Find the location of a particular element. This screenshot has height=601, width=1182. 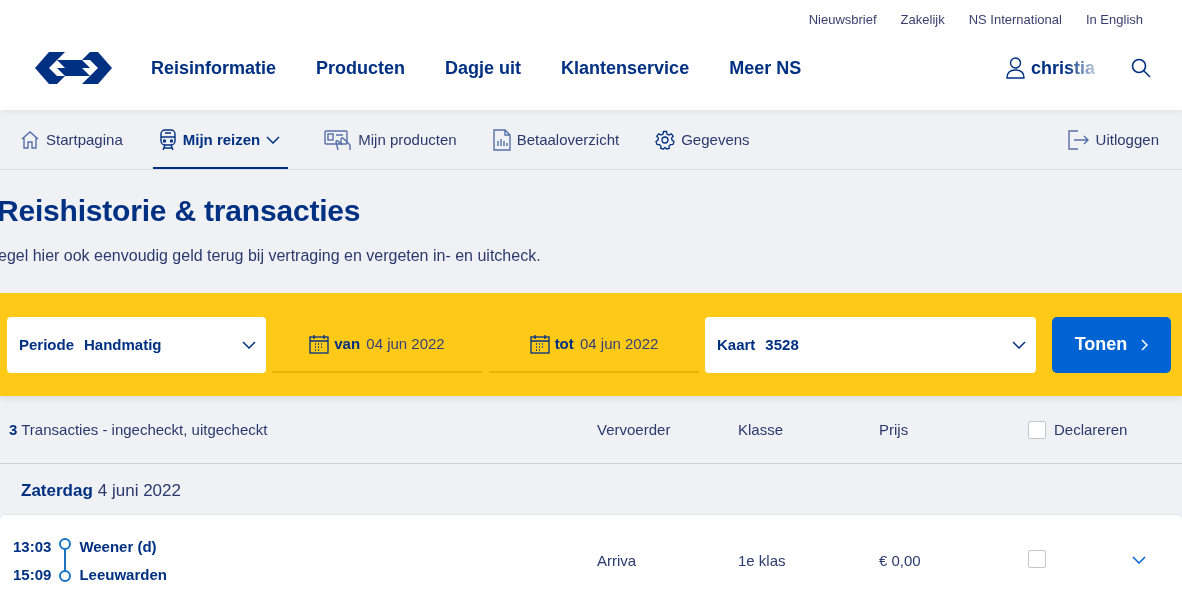

home-icon is located at coordinates (30, 139).